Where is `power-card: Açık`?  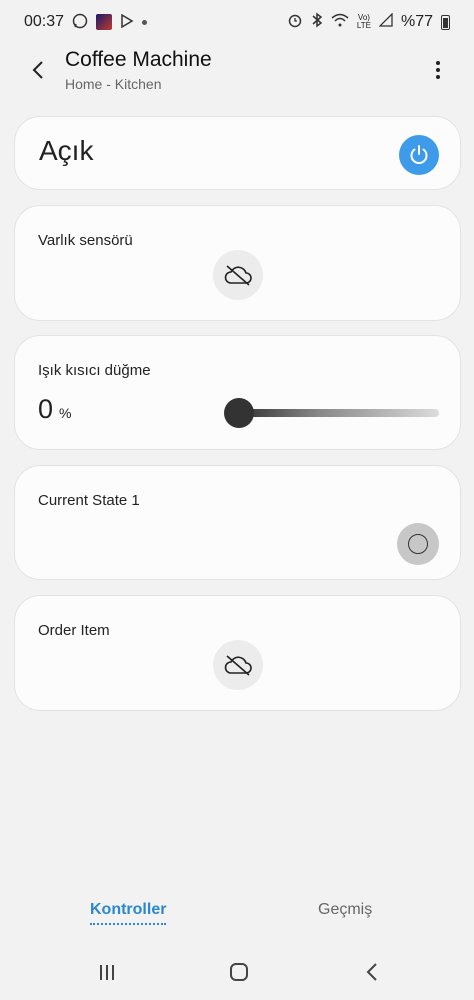 power-card: Açık is located at coordinates (237, 153).